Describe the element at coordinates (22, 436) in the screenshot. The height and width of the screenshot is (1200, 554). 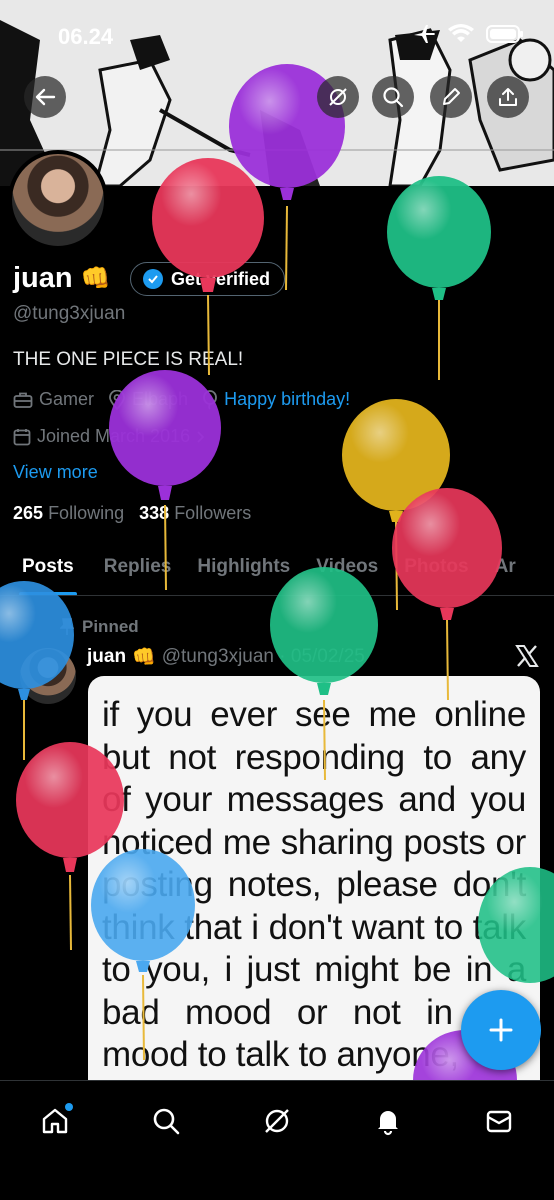
I see `calendar-icon` at that location.